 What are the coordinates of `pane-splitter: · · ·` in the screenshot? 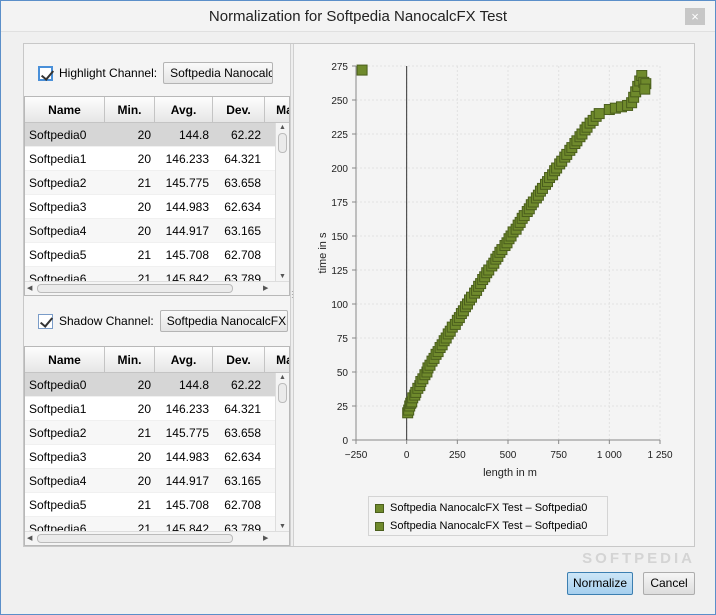 It's located at (292, 295).